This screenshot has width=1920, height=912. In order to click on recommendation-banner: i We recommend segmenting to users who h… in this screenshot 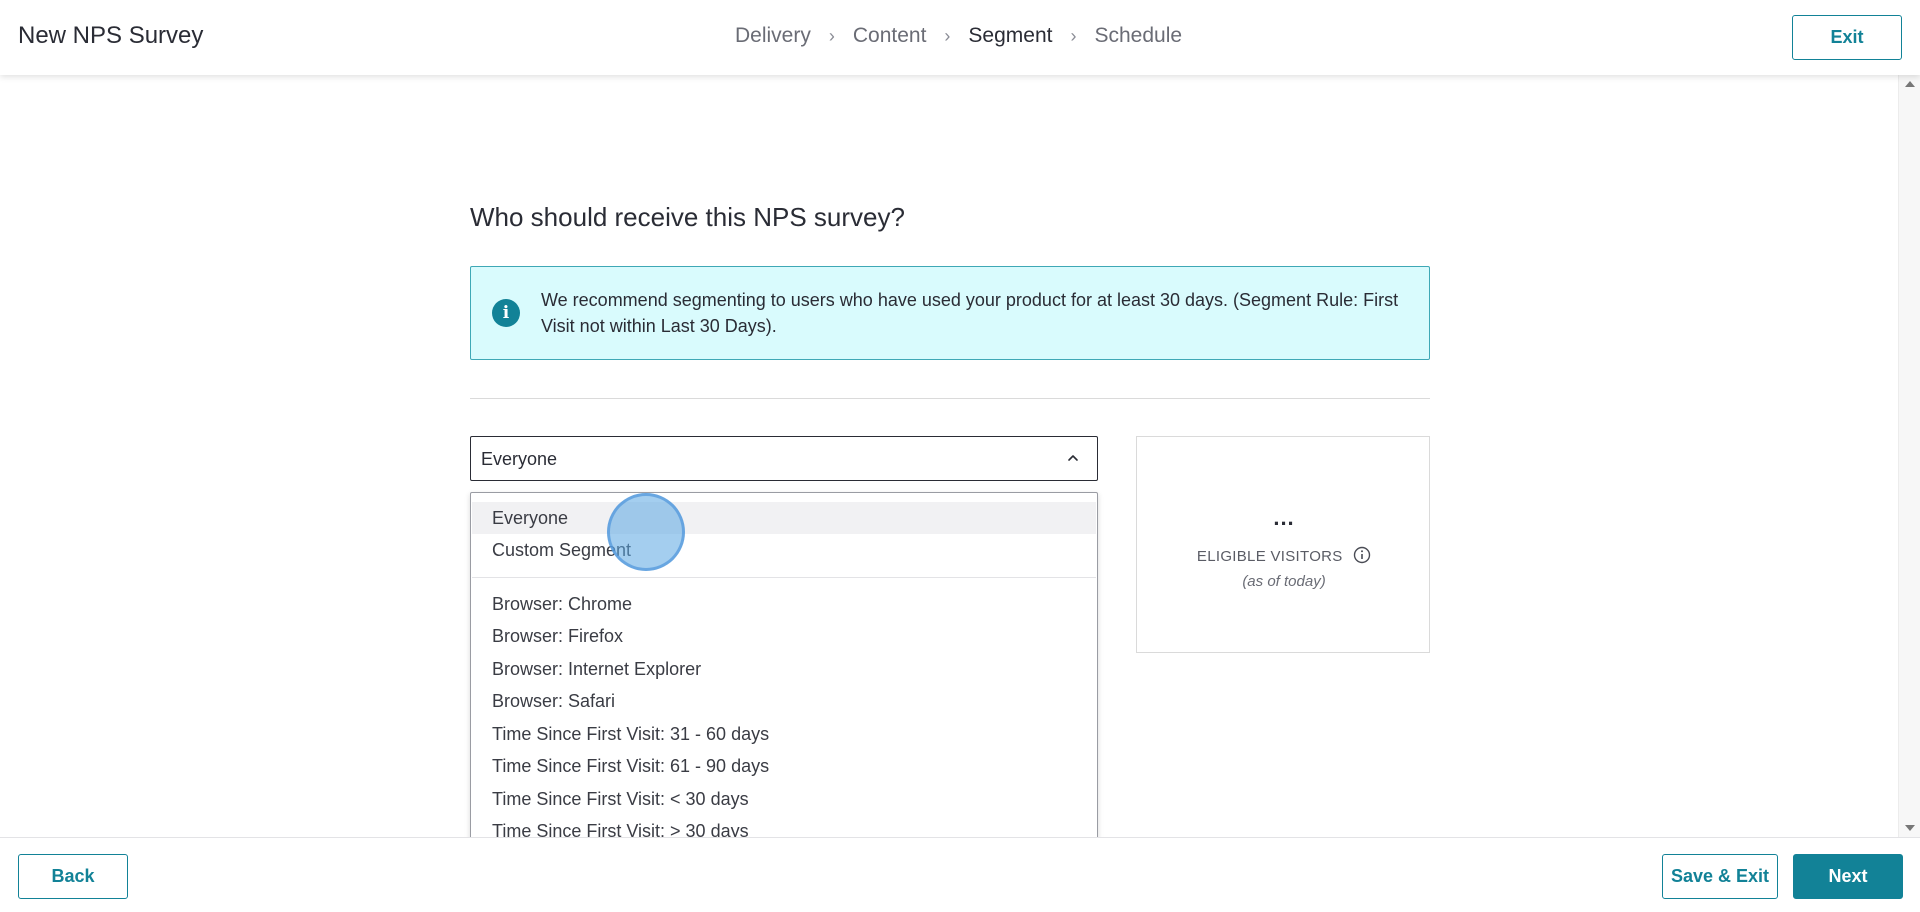, I will do `click(950, 313)`.